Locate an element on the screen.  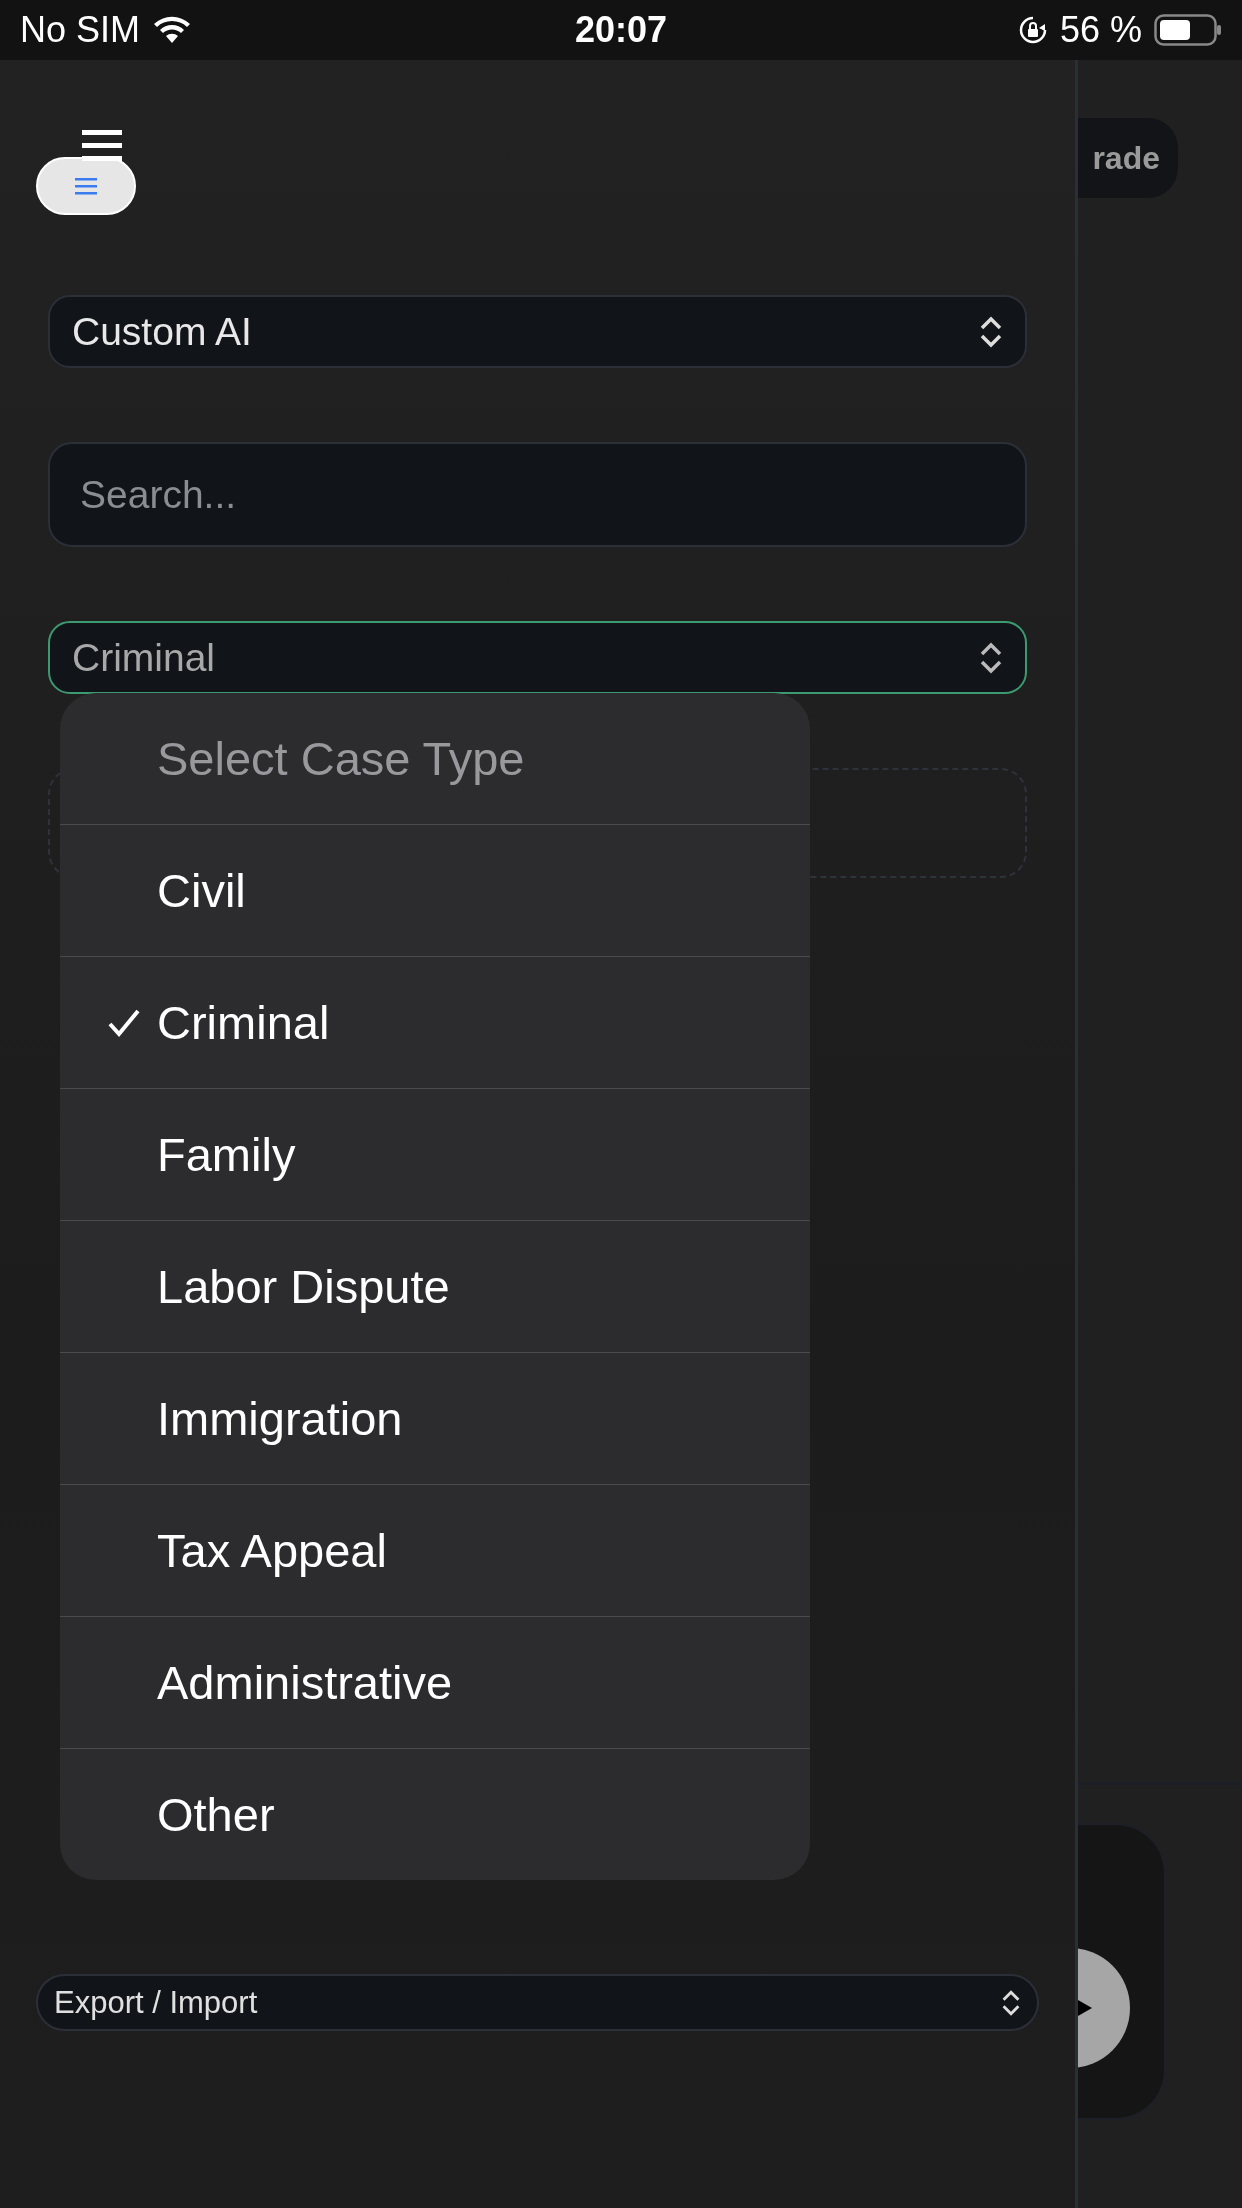
option-label: Family is located at coordinates (226, 1154).